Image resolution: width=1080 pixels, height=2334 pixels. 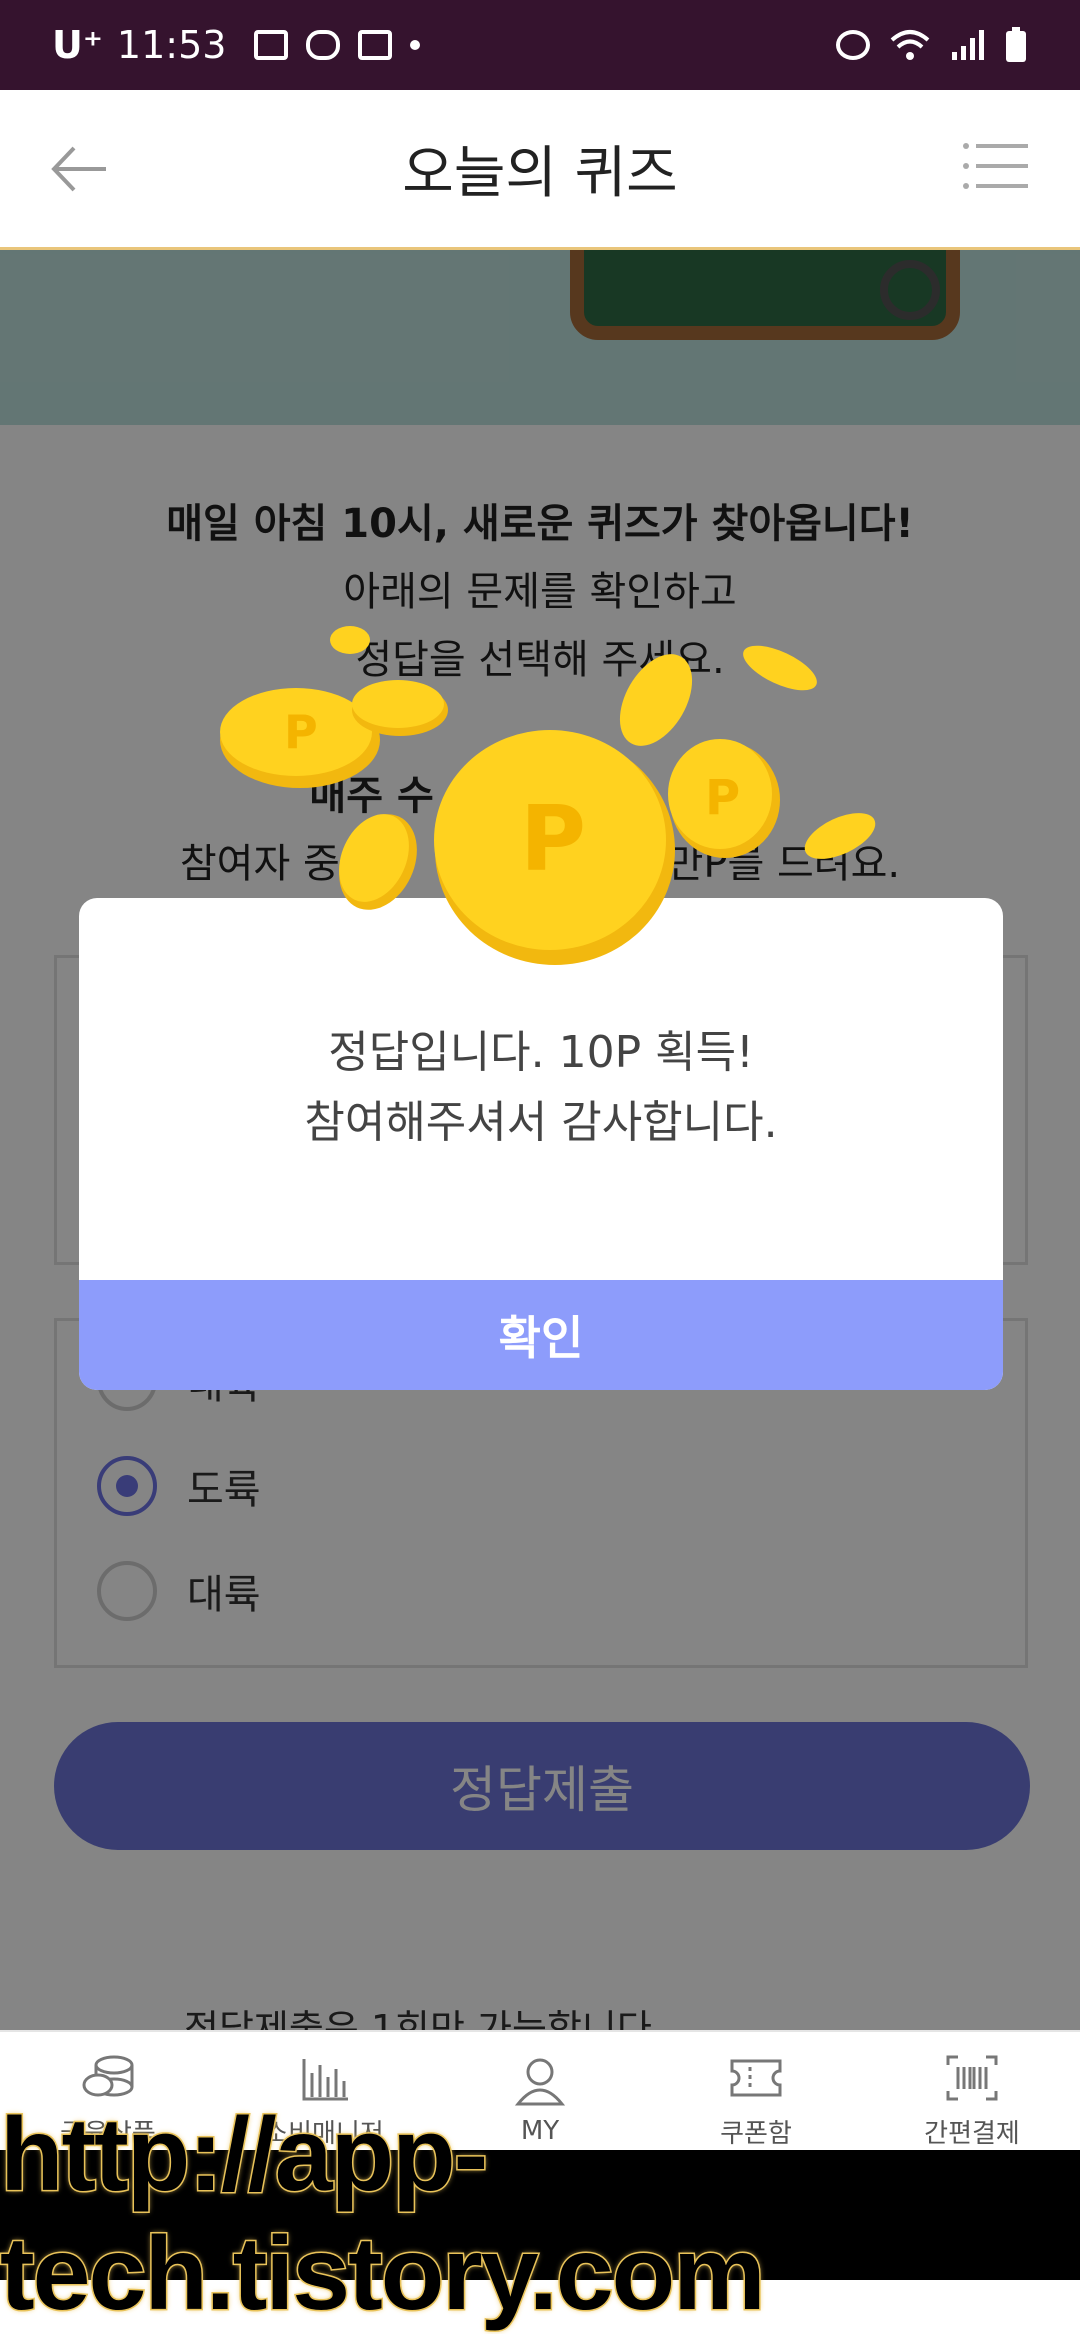 What do you see at coordinates (383, 2215) in the screenshot?
I see `watermark-text: http://app-tech.tistory.com` at bounding box center [383, 2215].